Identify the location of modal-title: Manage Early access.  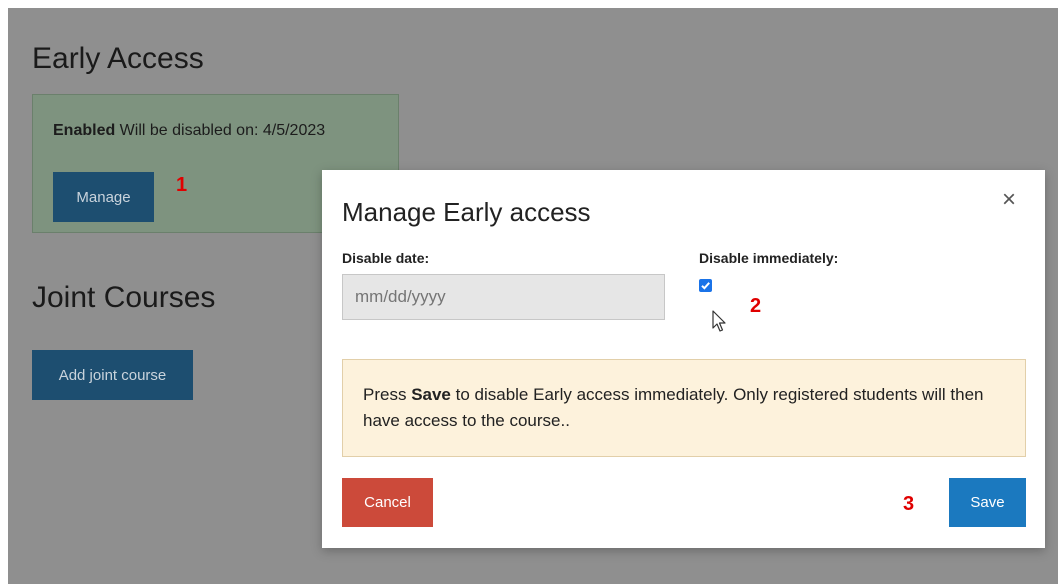
(466, 212).